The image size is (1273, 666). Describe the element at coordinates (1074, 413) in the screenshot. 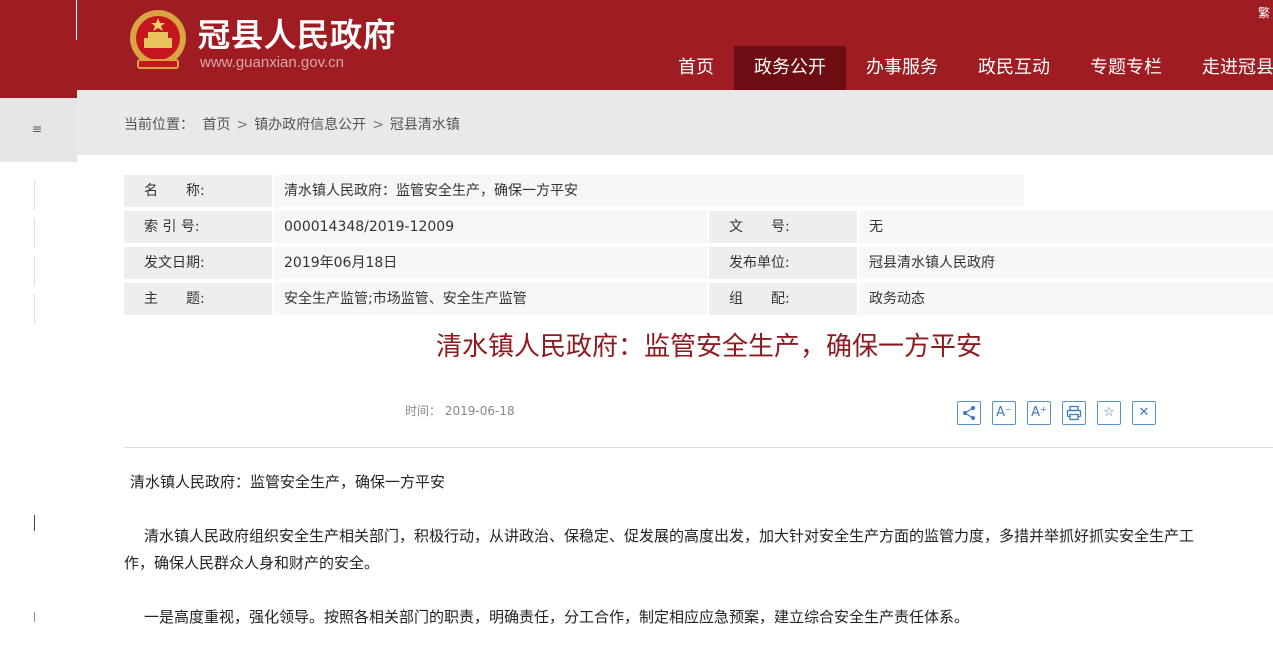

I see `print-icon` at that location.